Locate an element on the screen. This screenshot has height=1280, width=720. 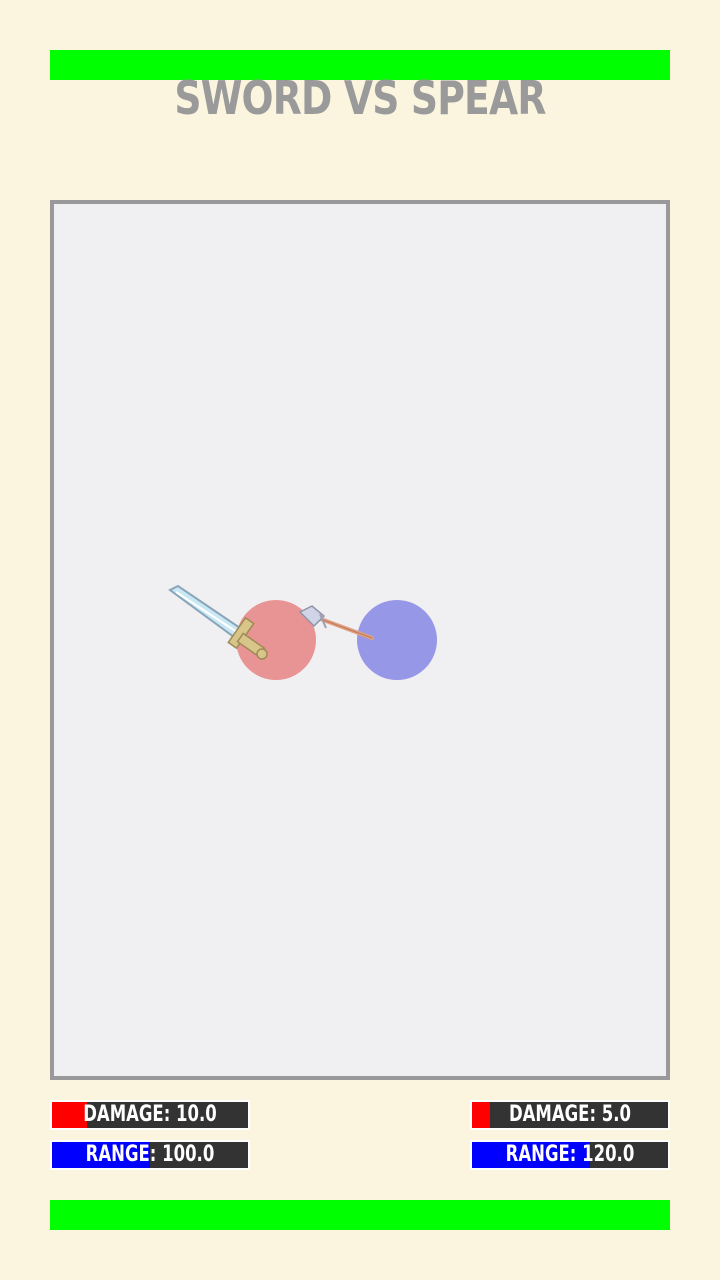
player2-damage-fill is located at coordinates (481, 1115).